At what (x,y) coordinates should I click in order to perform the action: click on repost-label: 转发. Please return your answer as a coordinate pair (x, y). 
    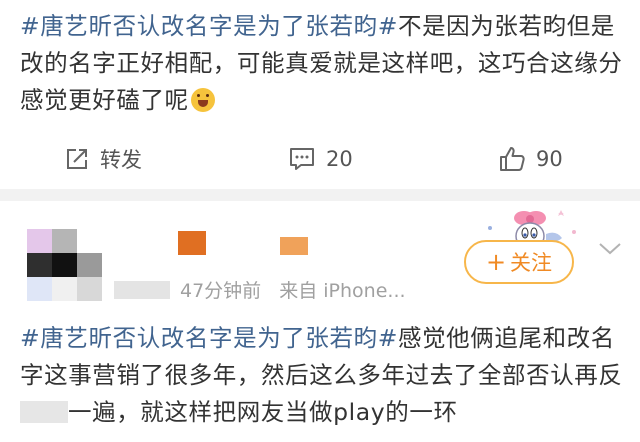
    Looking at the image, I should click on (121, 160).